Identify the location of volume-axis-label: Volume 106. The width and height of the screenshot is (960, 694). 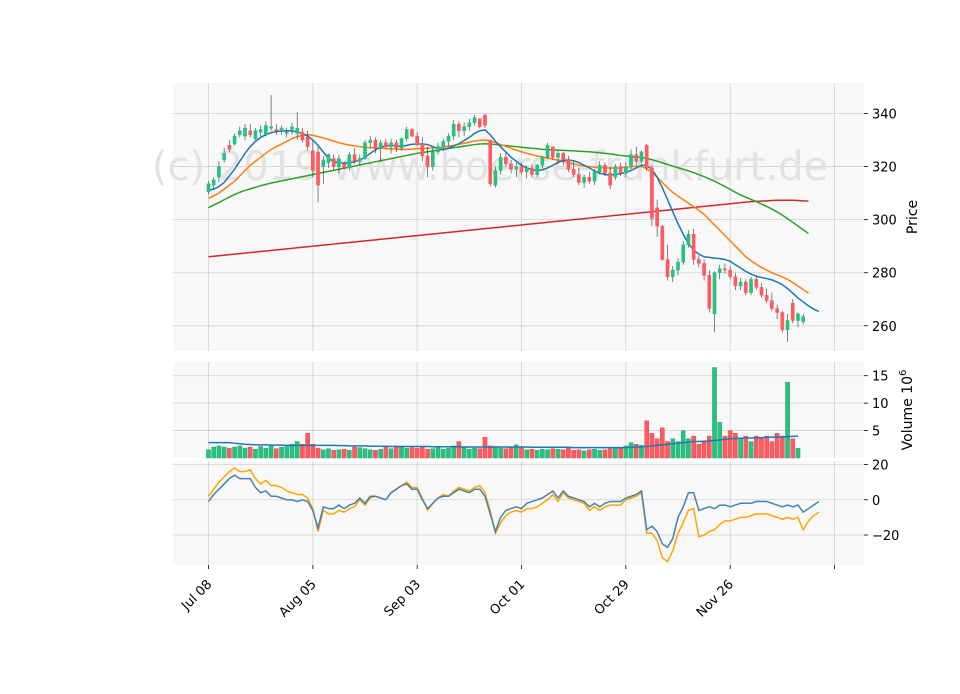
(907, 410).